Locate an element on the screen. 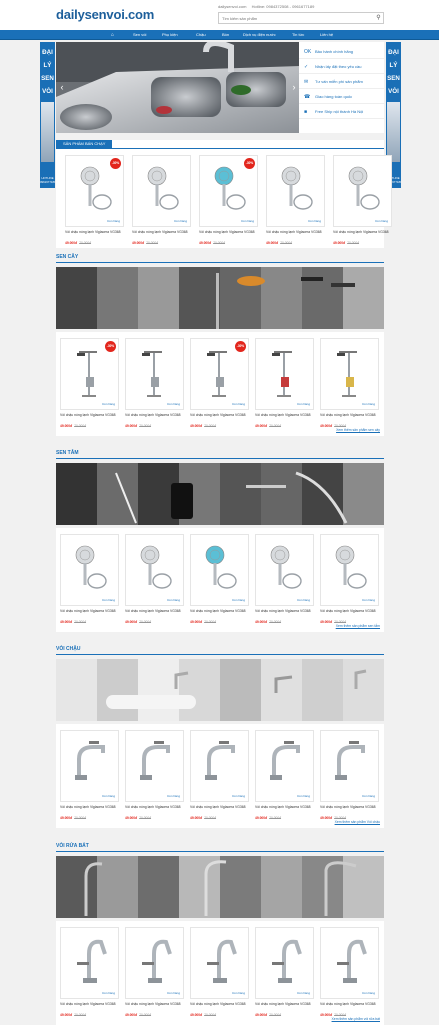 The height and width of the screenshot is (1025, 439). nav-item-phu-kien: Phụ kiện is located at coordinates (170, 34).